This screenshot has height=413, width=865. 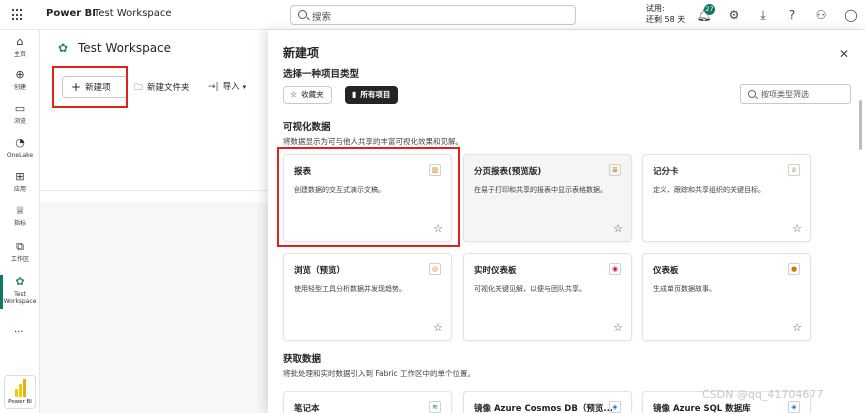 I want to click on nav-label: OneLake, so click(x=20, y=155).